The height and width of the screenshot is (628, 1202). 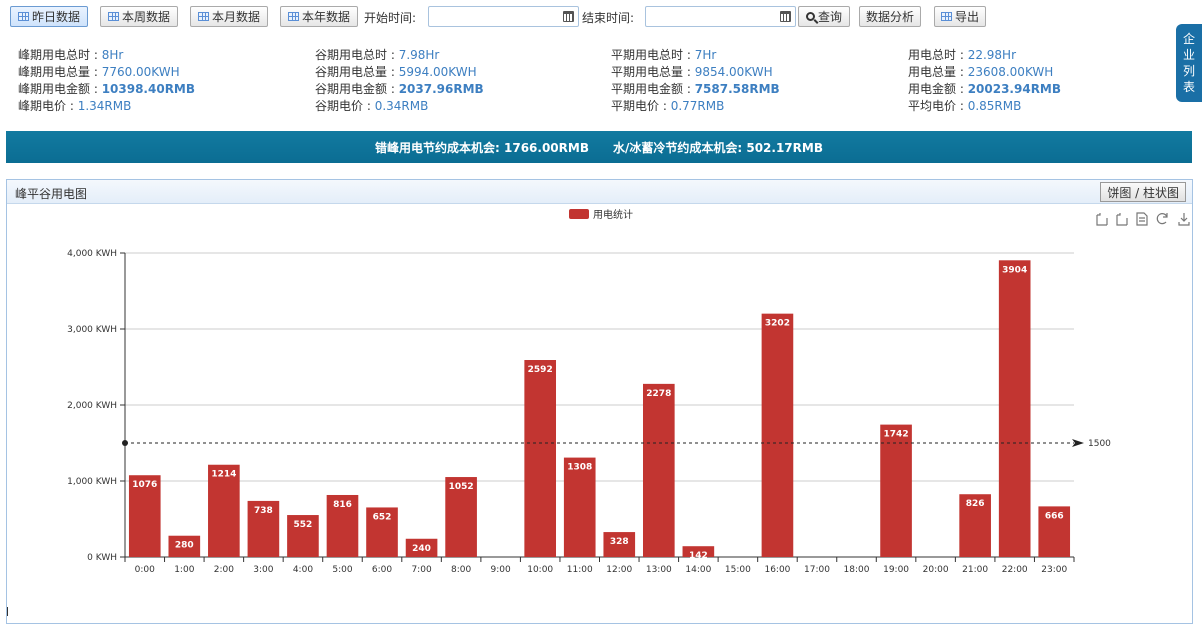 I want to click on peak-amount: 峰期用电总量 : 7760.00KWH, so click(x=99, y=72).